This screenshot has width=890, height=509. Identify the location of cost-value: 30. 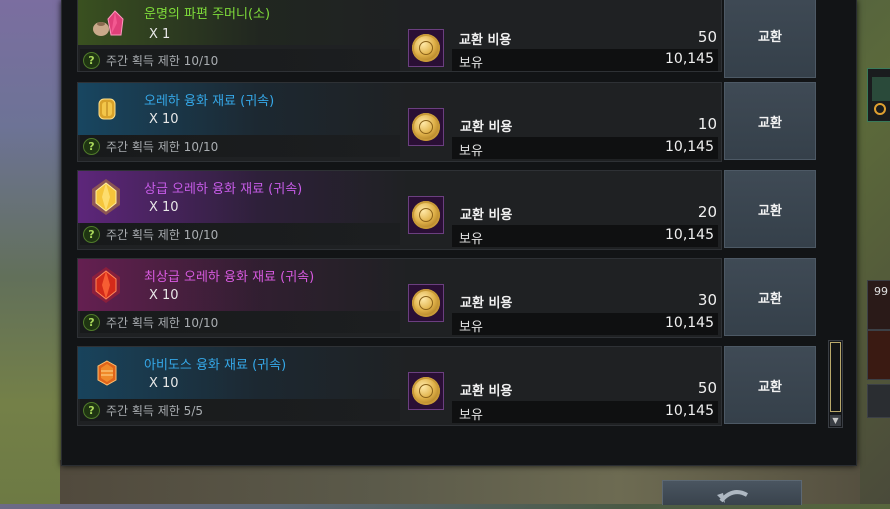
(707, 300).